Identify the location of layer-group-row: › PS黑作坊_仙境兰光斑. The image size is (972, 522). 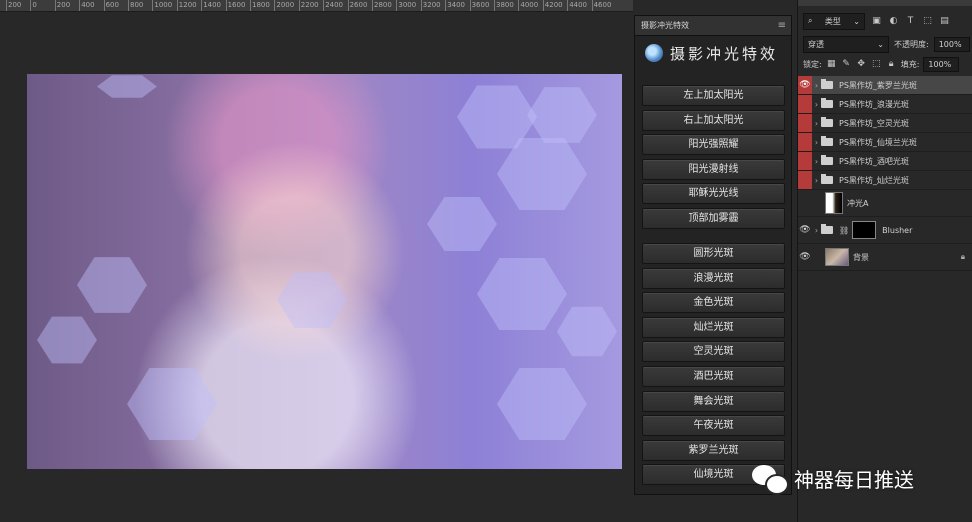
(885, 142).